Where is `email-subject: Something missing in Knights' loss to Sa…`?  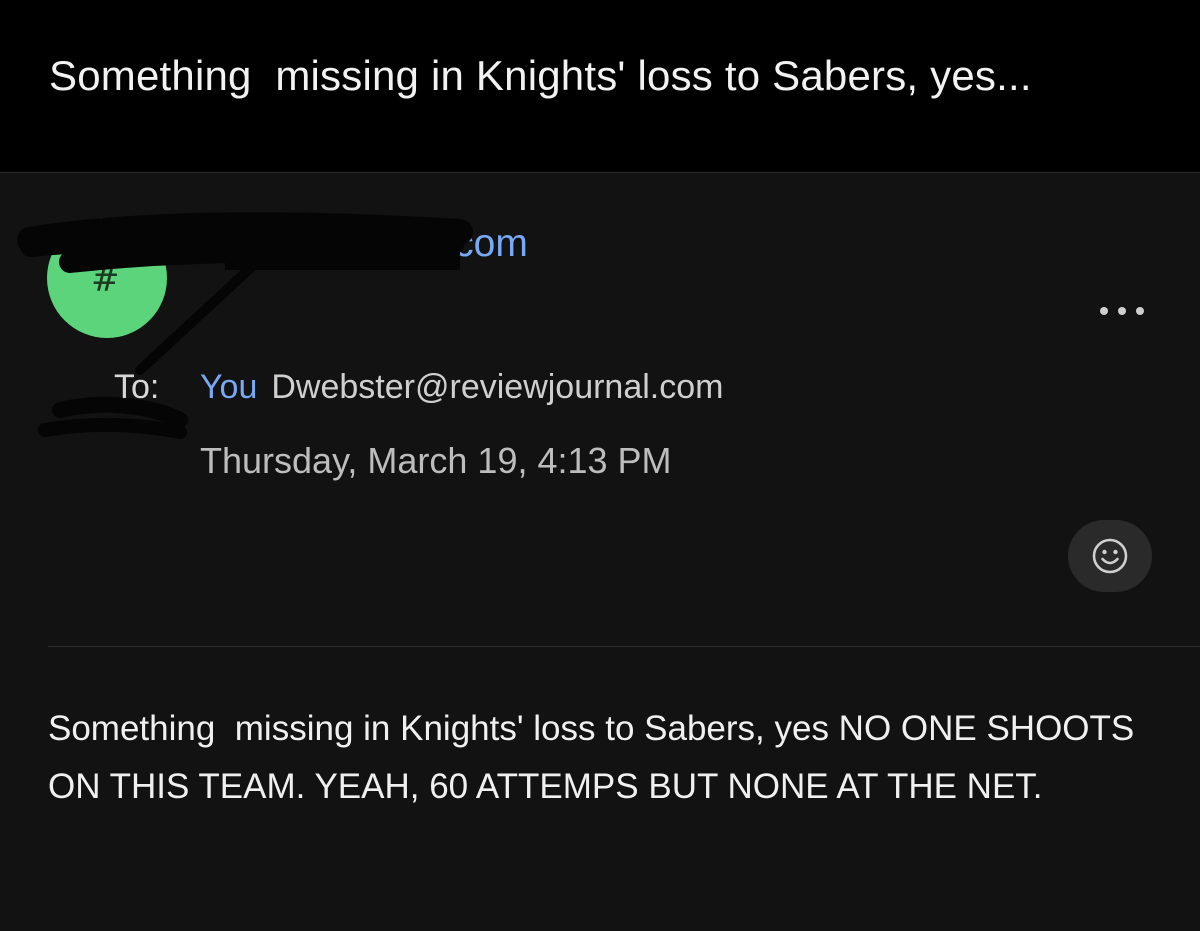
email-subject: Something missing in Knights' loss to Sa… is located at coordinates (540, 75).